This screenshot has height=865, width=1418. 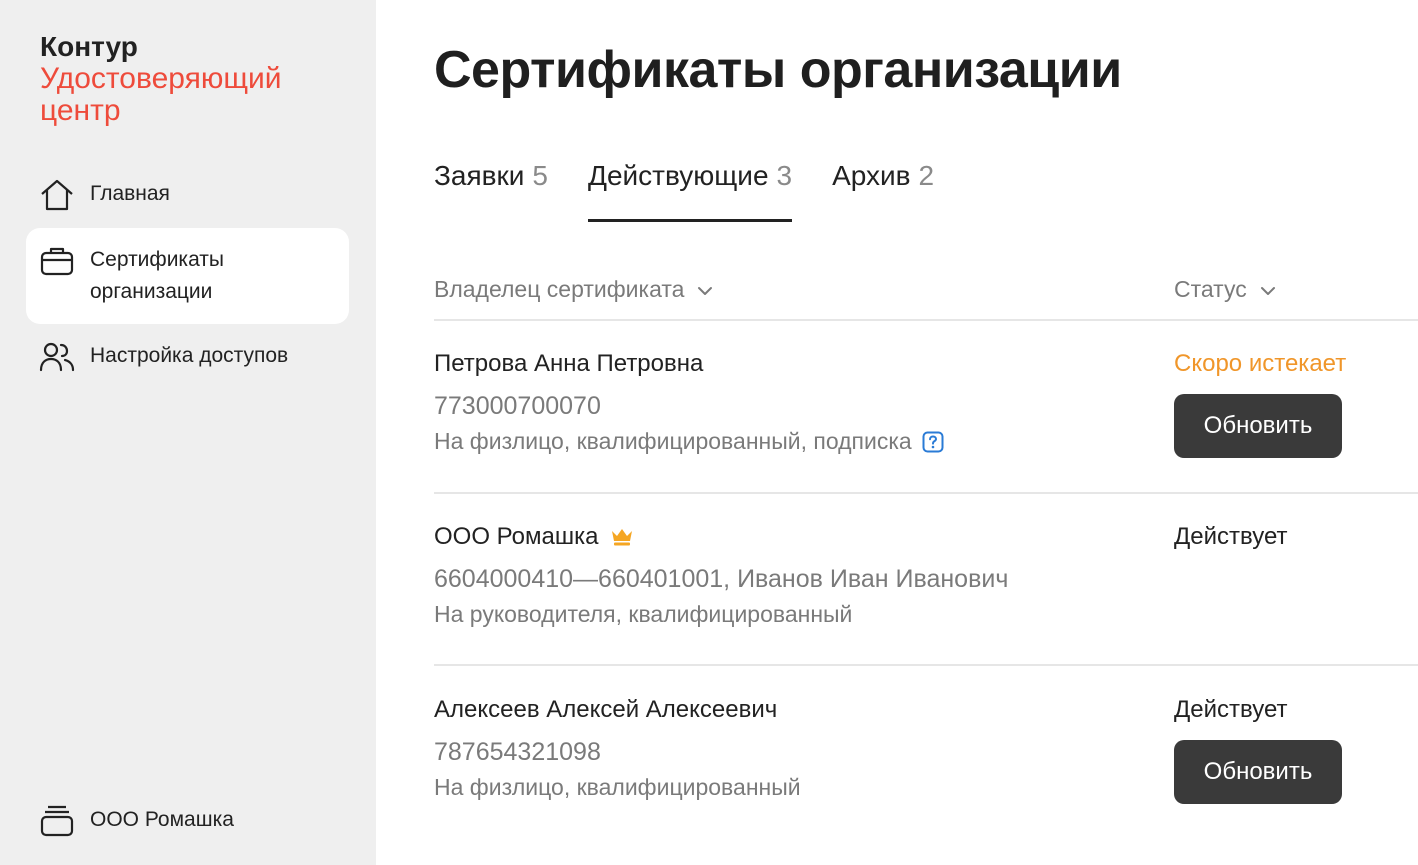 I want to click on sidebar-item-home: Главная, so click(x=187, y=196).